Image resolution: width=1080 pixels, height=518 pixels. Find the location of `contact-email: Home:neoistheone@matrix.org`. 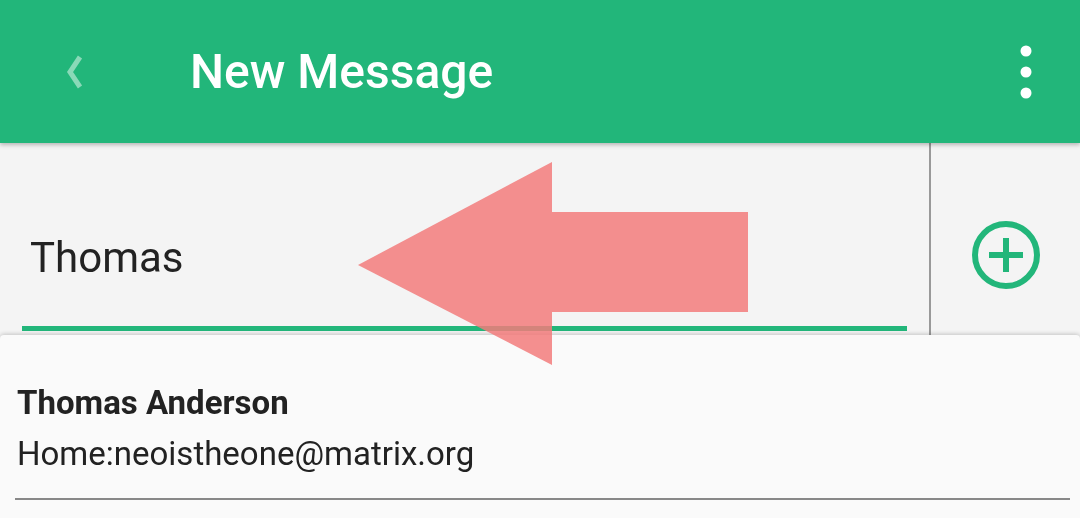

contact-email: Home:neoistheone@matrix.org is located at coordinates (246, 453).